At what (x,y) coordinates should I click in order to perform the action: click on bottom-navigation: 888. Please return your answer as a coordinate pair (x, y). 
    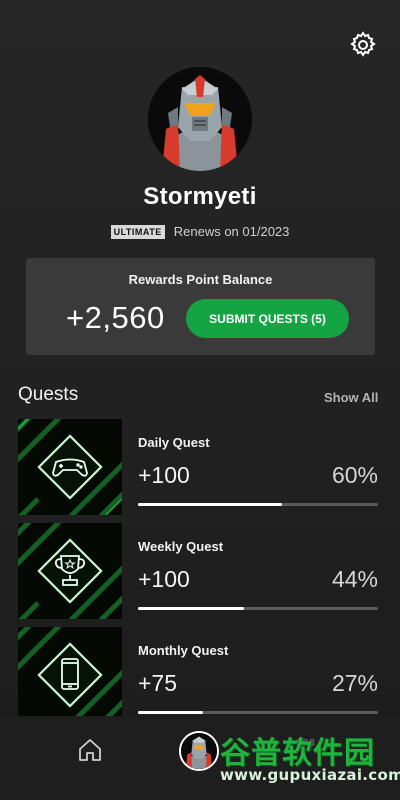
    Looking at the image, I should click on (200, 758).